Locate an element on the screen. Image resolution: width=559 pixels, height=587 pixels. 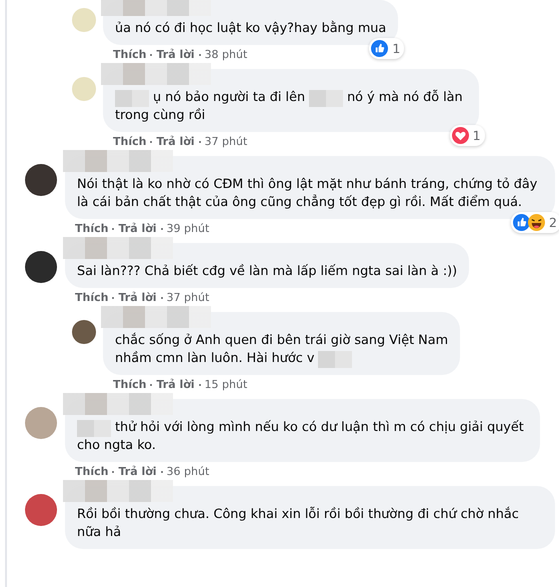
comment-text: ụ nó bảo người ta đi lên is located at coordinates (229, 98).